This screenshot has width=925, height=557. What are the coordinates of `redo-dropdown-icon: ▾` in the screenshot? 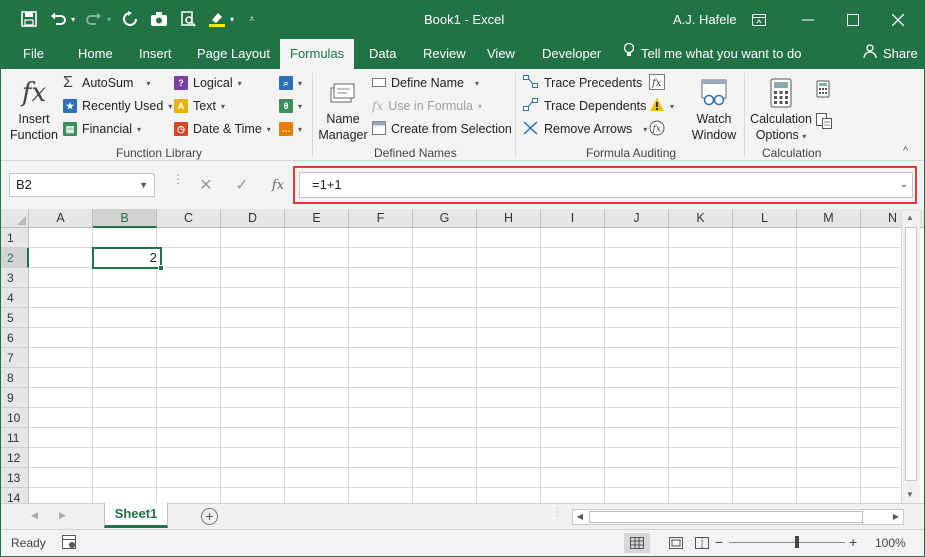 It's located at (109, 19).